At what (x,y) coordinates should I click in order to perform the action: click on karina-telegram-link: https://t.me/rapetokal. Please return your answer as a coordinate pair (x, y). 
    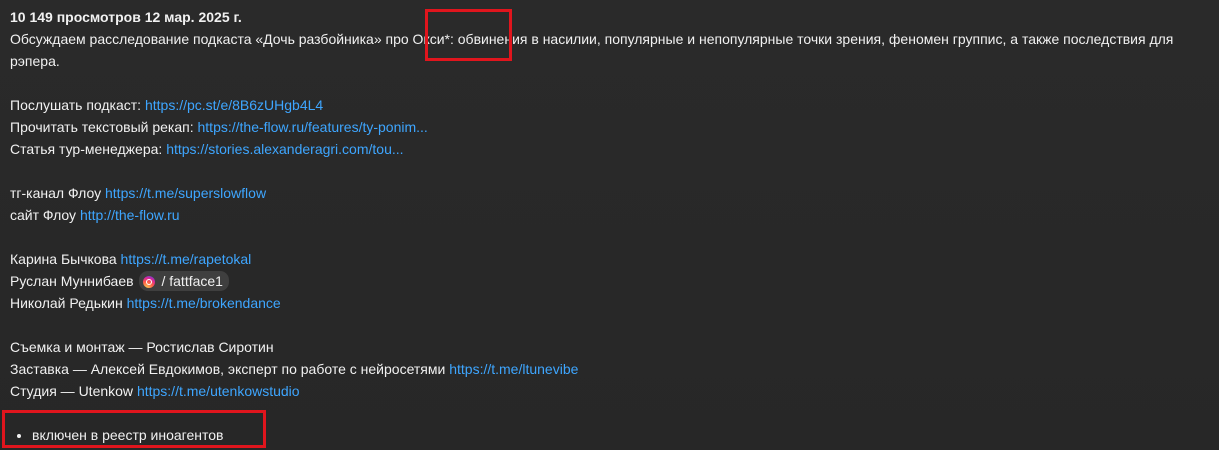
    Looking at the image, I should click on (186, 259).